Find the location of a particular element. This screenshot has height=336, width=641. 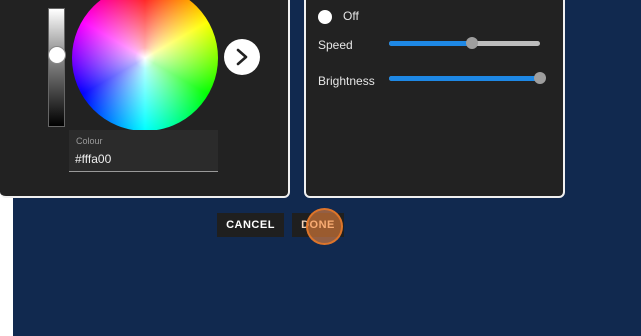

cancel-button: CANCEL is located at coordinates (250, 225).